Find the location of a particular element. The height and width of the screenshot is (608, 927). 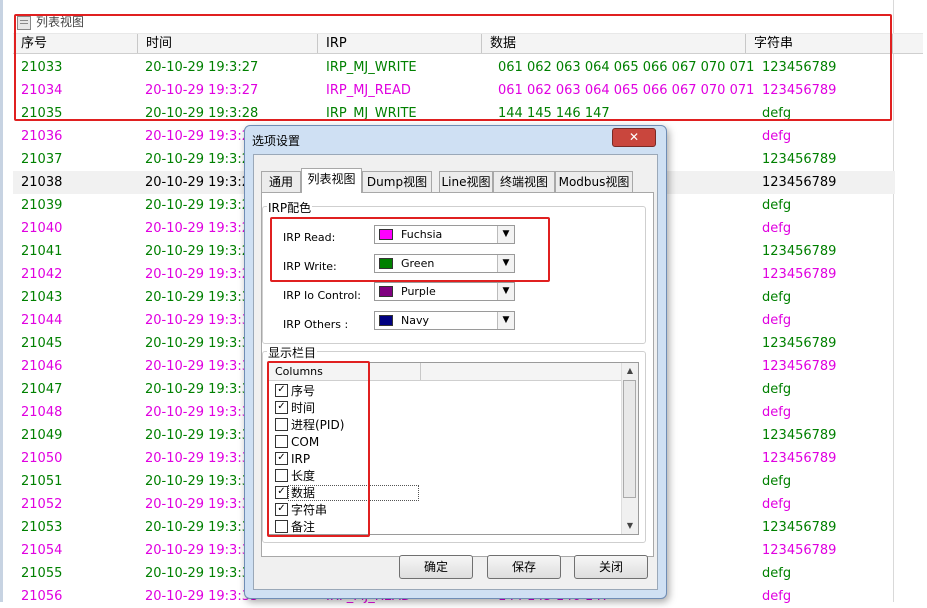

row-seq: 21044 is located at coordinates (42, 320).